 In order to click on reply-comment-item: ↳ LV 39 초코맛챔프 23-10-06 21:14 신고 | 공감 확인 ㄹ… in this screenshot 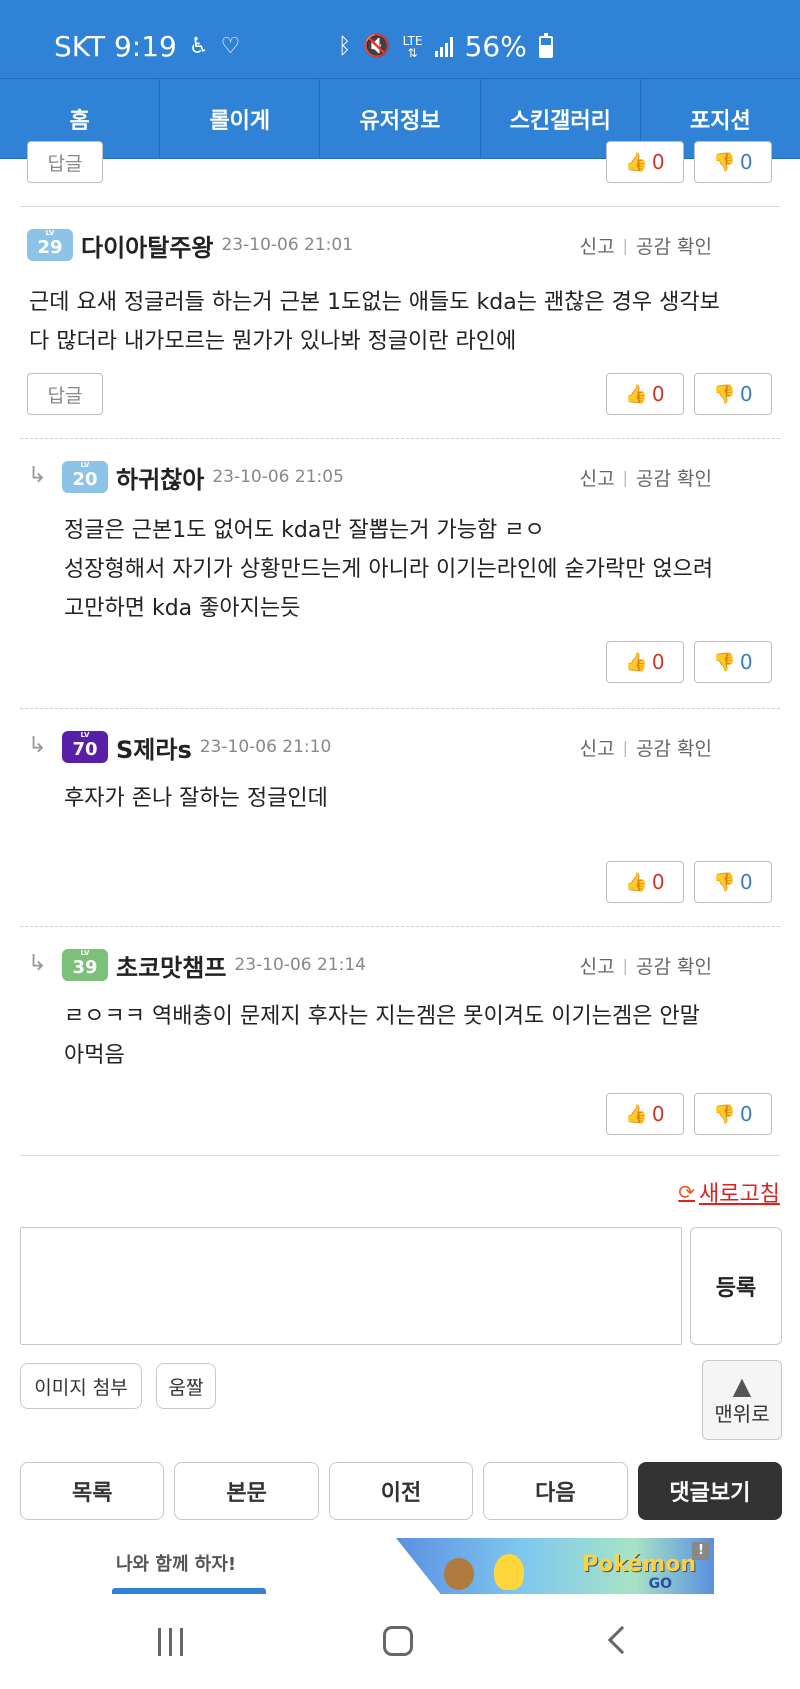, I will do `click(400, 1045)`.